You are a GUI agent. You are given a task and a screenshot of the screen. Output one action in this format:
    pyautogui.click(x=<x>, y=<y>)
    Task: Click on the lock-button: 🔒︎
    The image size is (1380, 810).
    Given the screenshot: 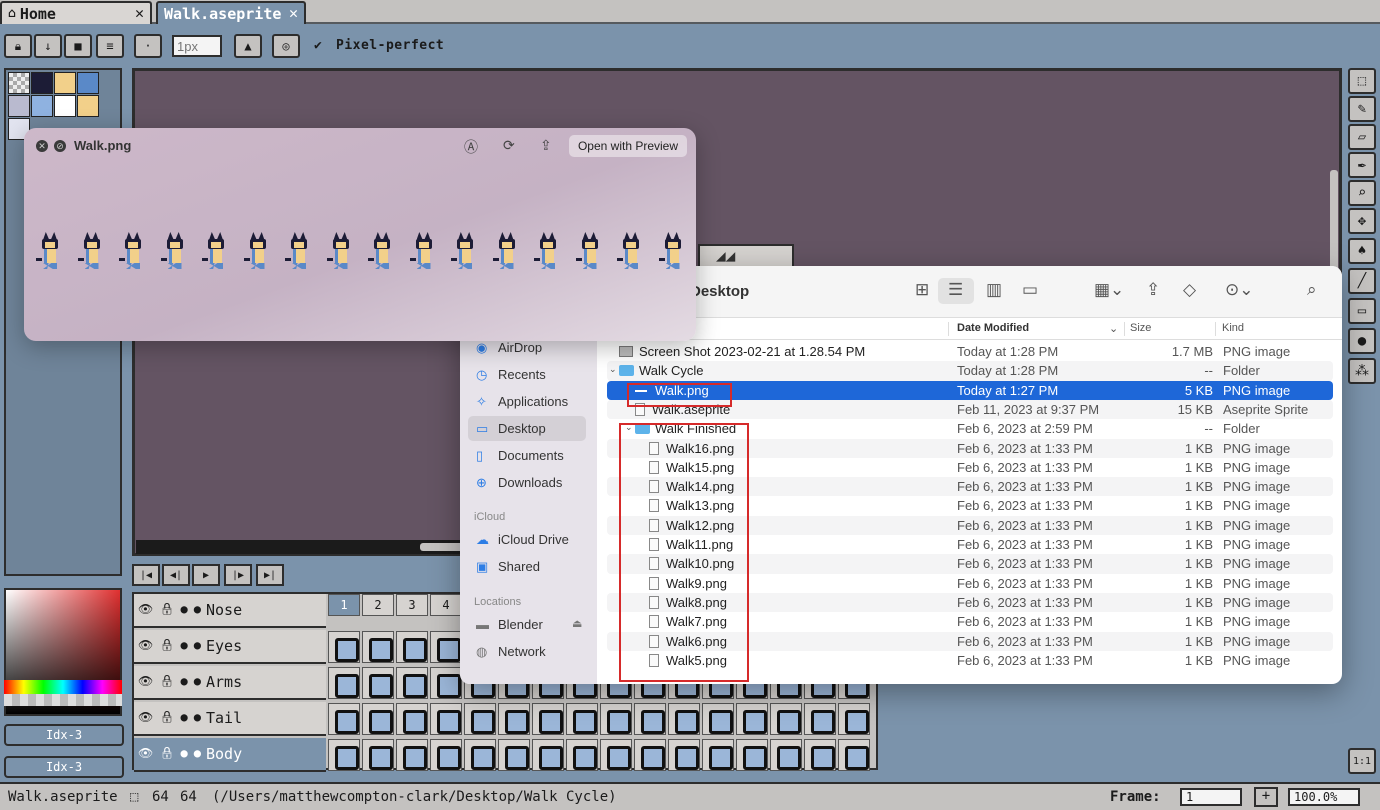 What is the action you would take?
    pyautogui.click(x=18, y=46)
    